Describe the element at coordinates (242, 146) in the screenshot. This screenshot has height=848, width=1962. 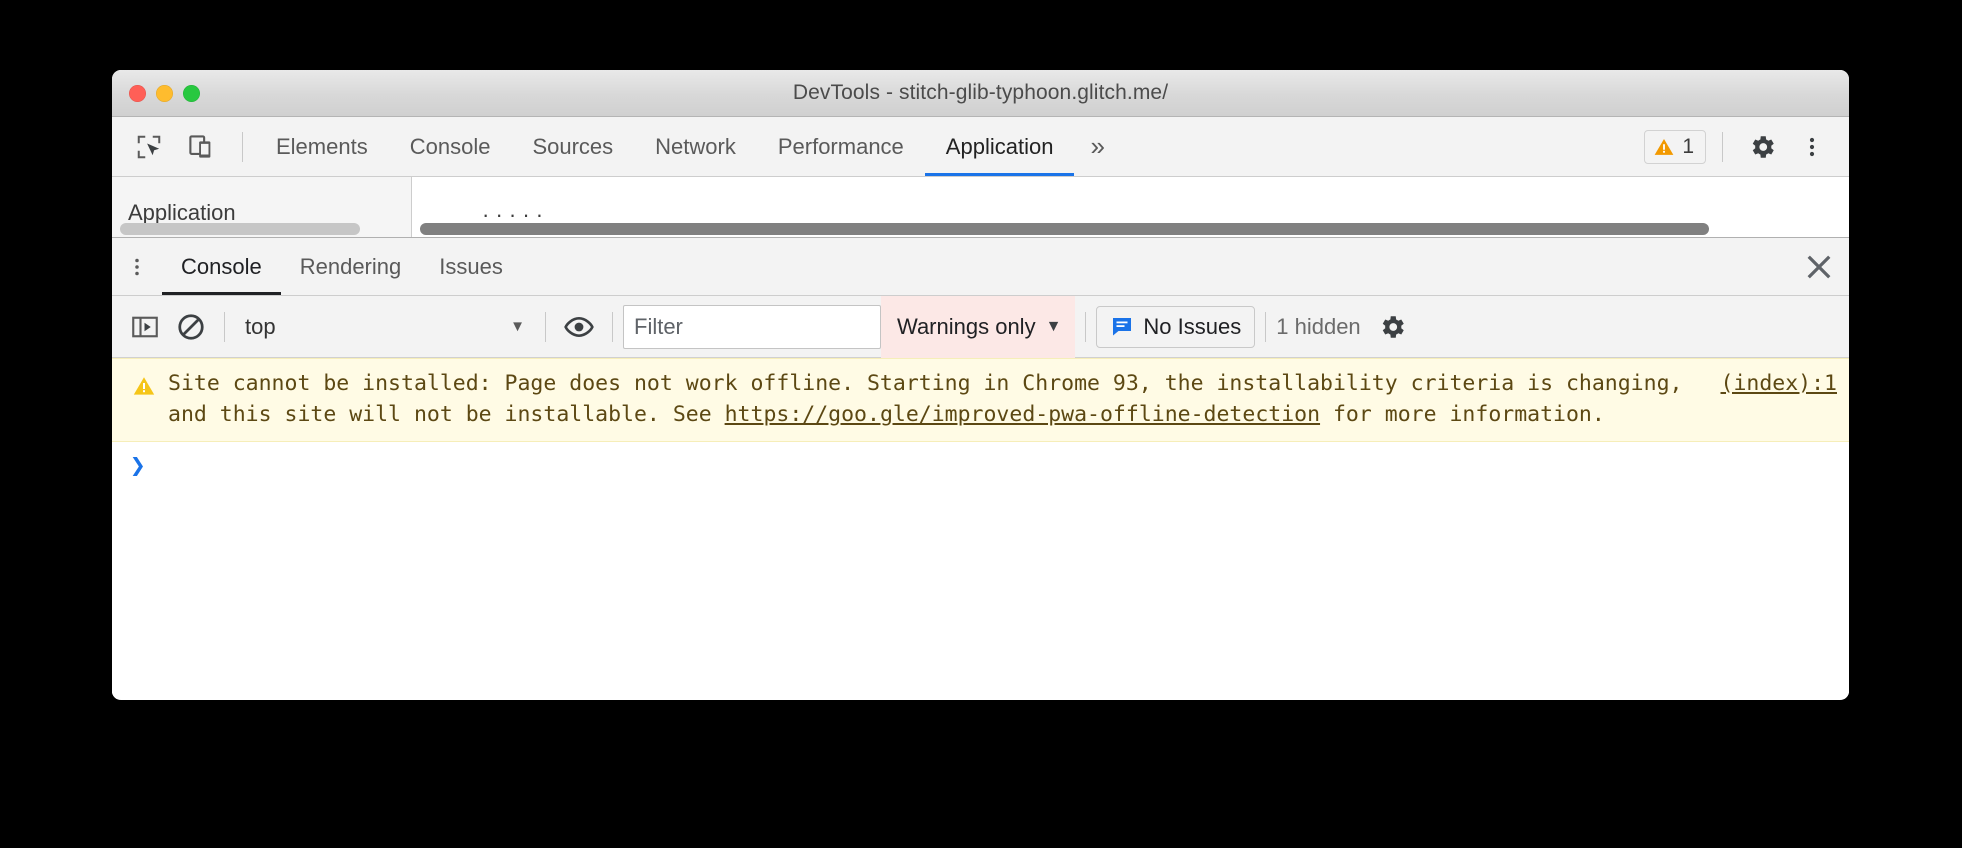
I see `toolbar-divider` at that location.